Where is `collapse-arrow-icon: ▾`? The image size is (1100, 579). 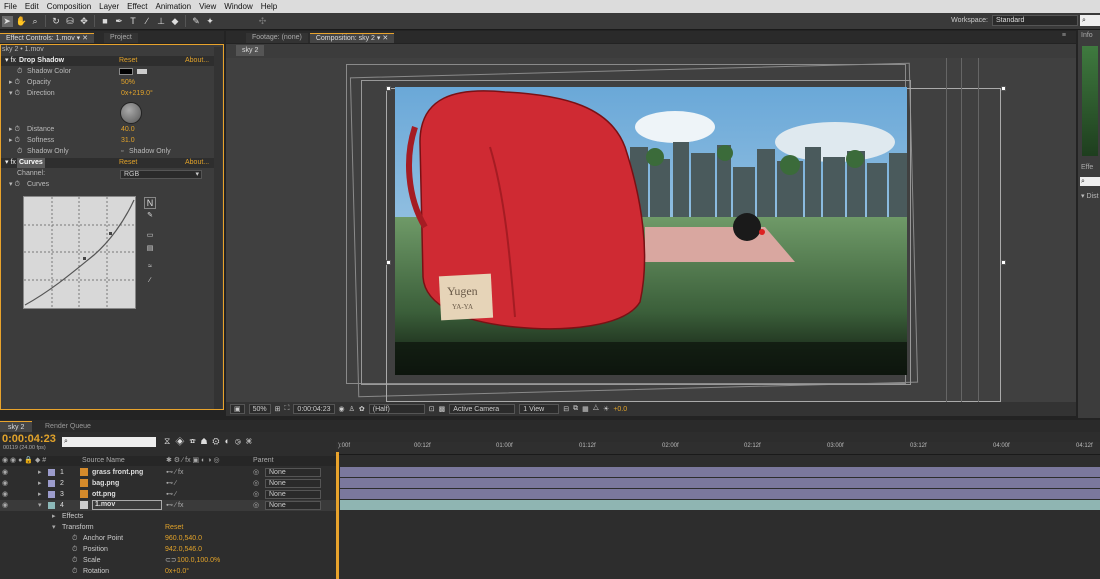
collapse-arrow-icon: ▾ is located at coordinates (54, 527).